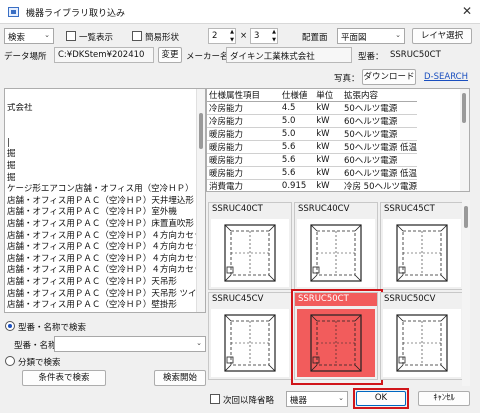 The image size is (480, 413). I want to click on tile-label: SSRUC45CT, so click(422, 209).